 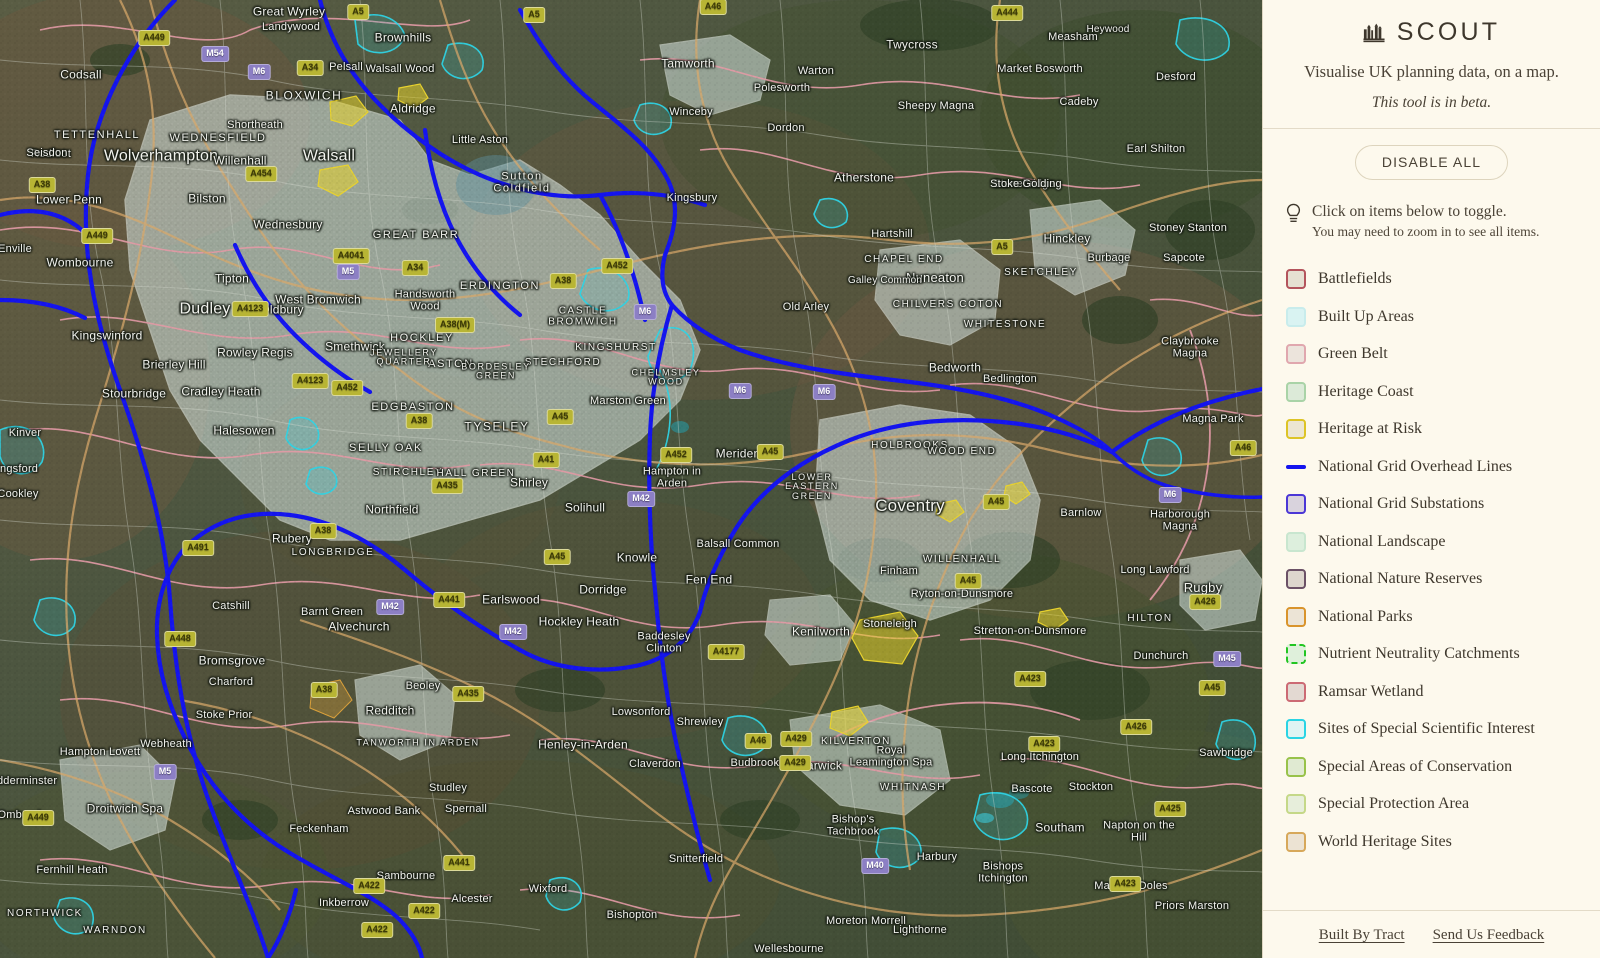 What do you see at coordinates (1431, 429) in the screenshot?
I see `legend-item-heritage-at-risk: Heritage at Risk` at bounding box center [1431, 429].